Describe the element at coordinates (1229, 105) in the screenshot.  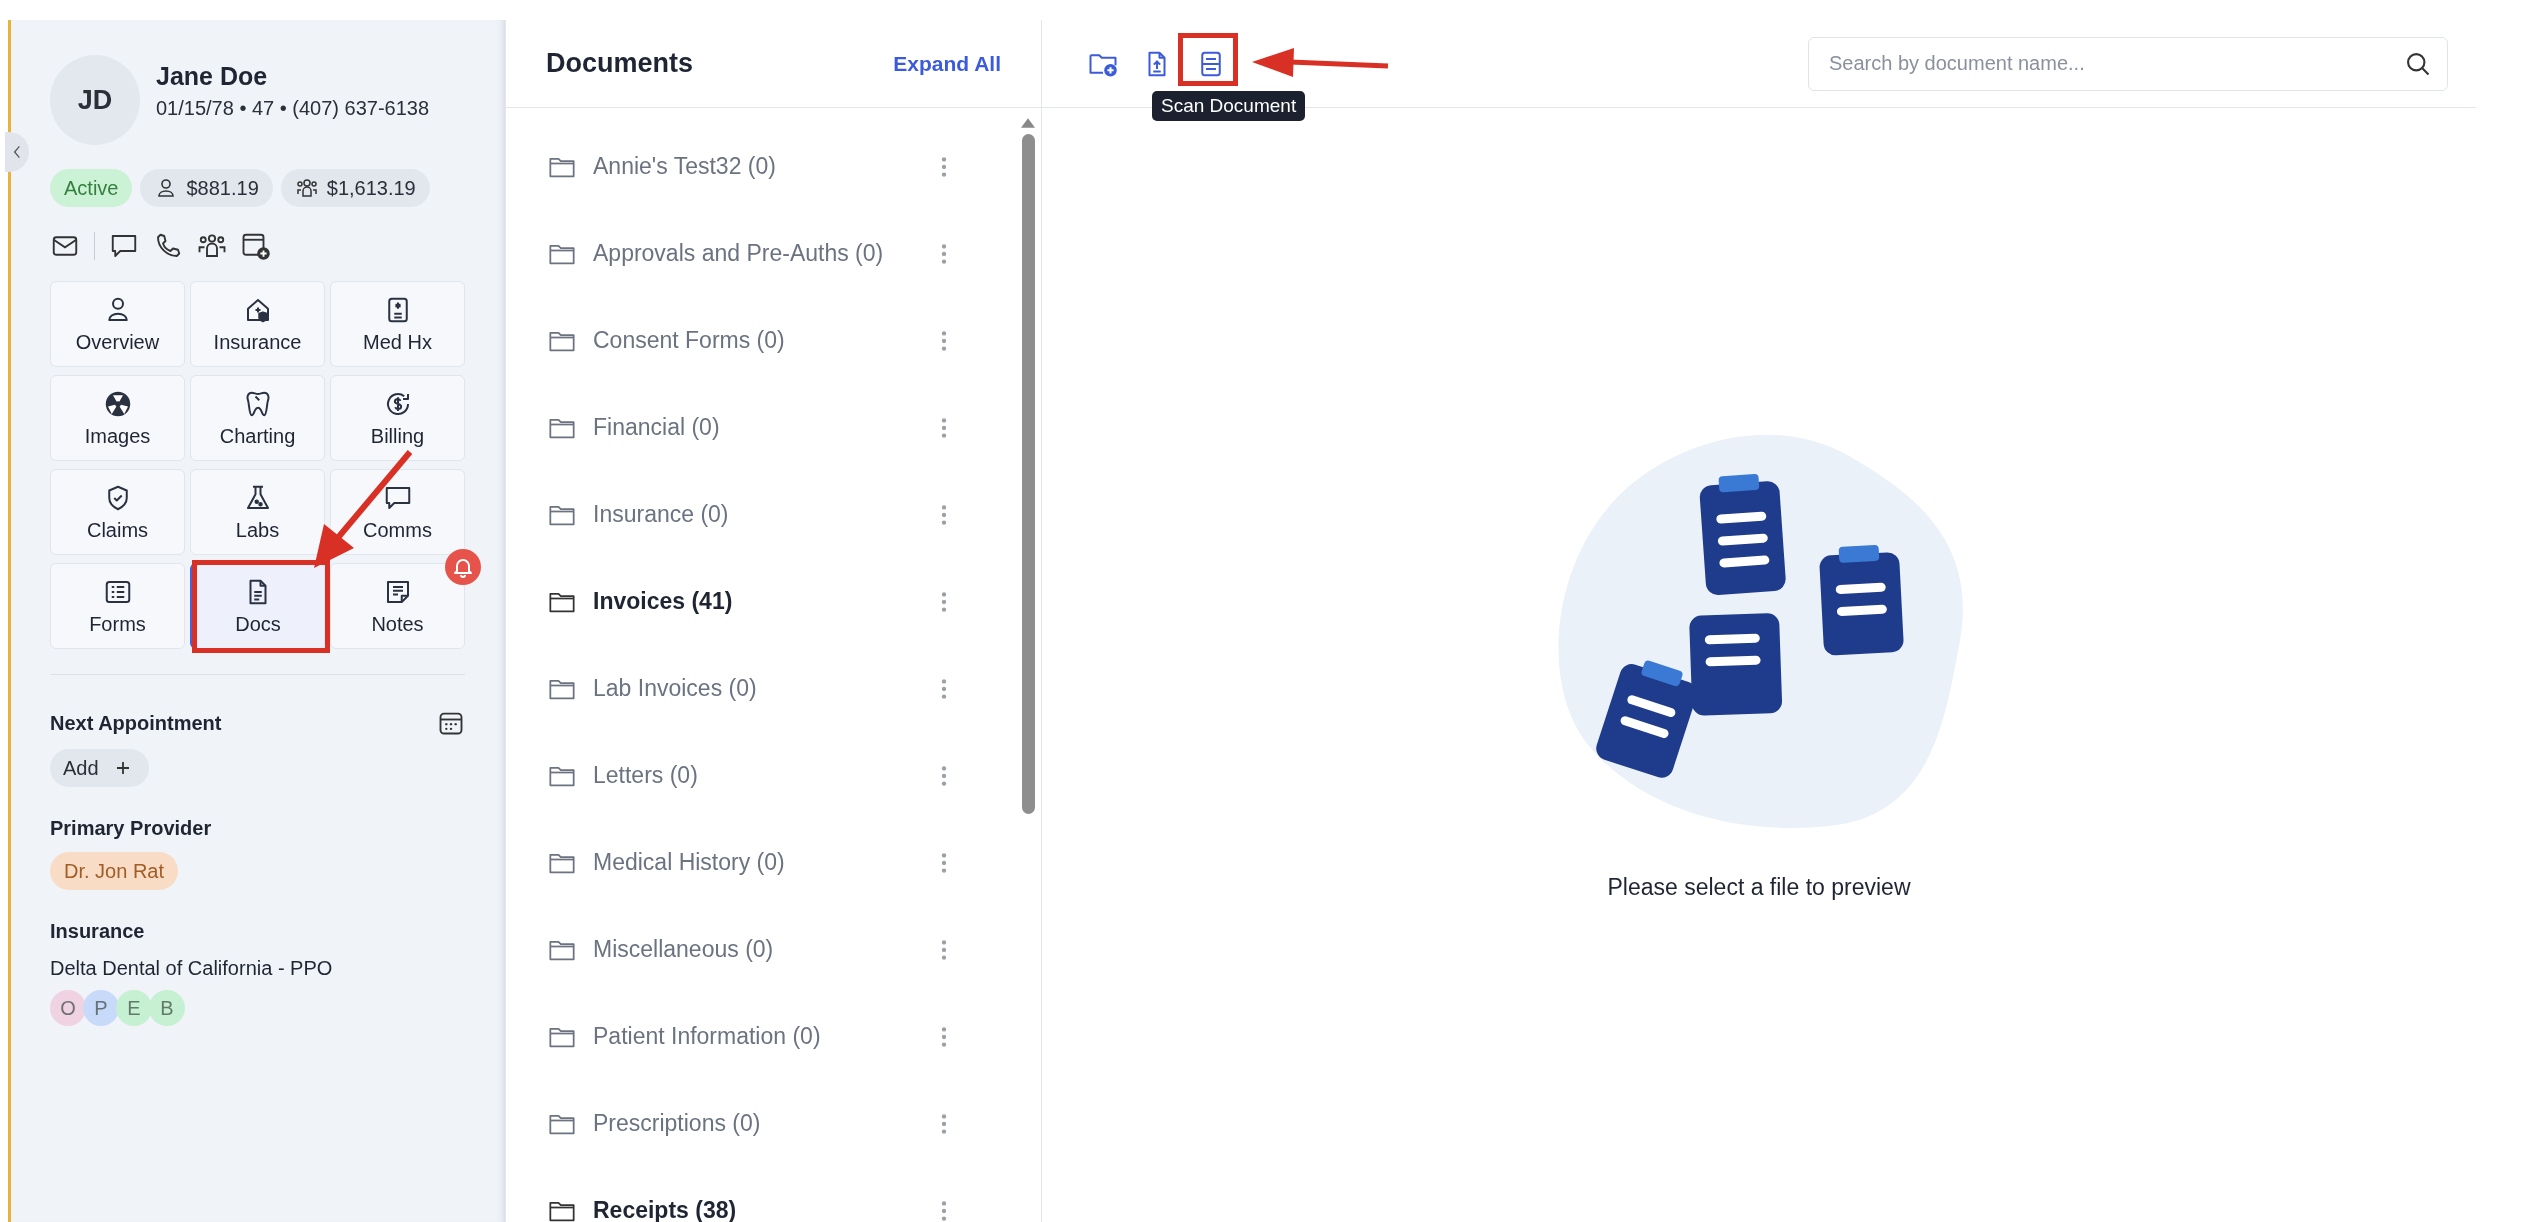
I see `tooltip: Scan Document` at that location.